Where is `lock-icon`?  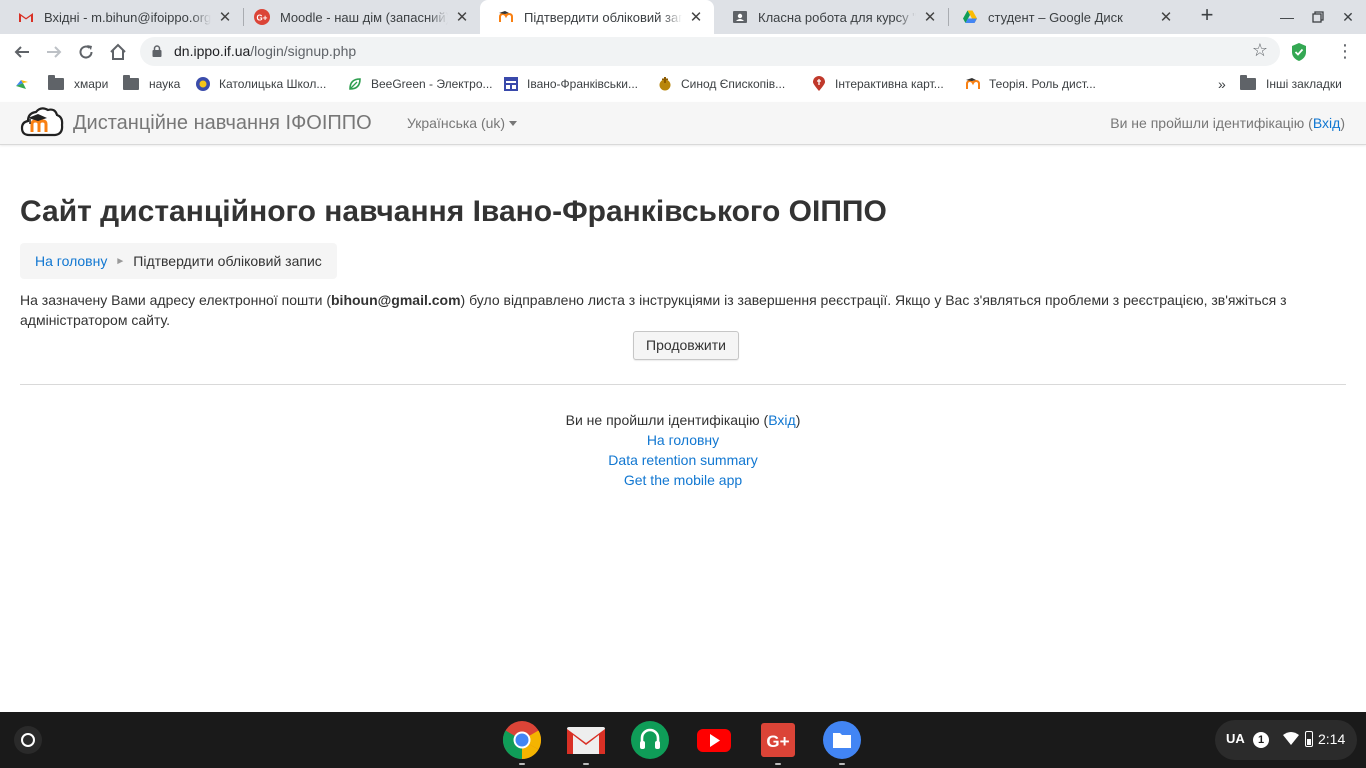 lock-icon is located at coordinates (157, 51).